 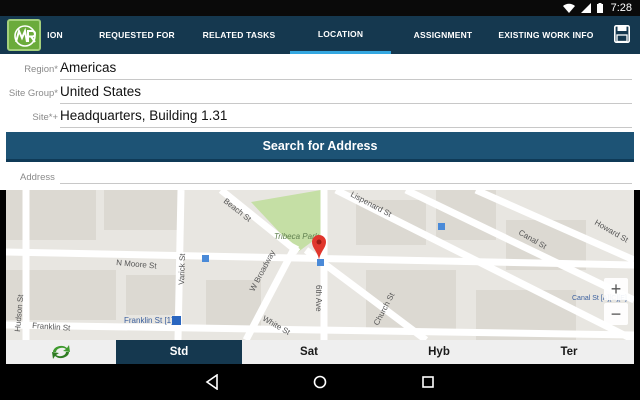 I want to click on mr-logo-icon, so click(x=25, y=36).